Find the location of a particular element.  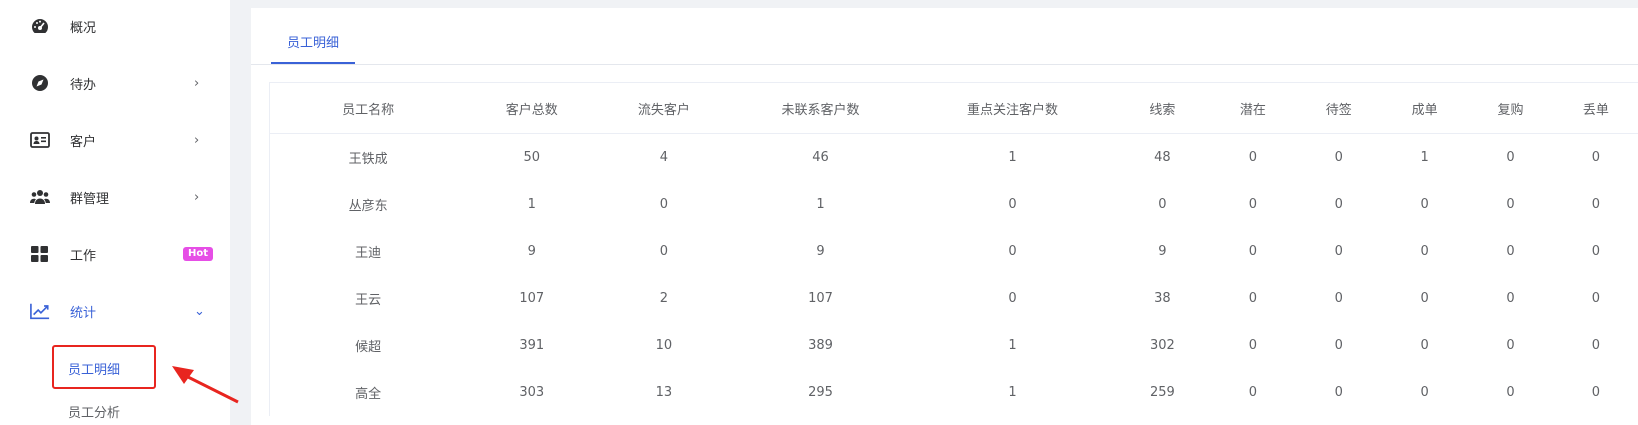

staff-name-cell: 王云 is located at coordinates (368, 298).